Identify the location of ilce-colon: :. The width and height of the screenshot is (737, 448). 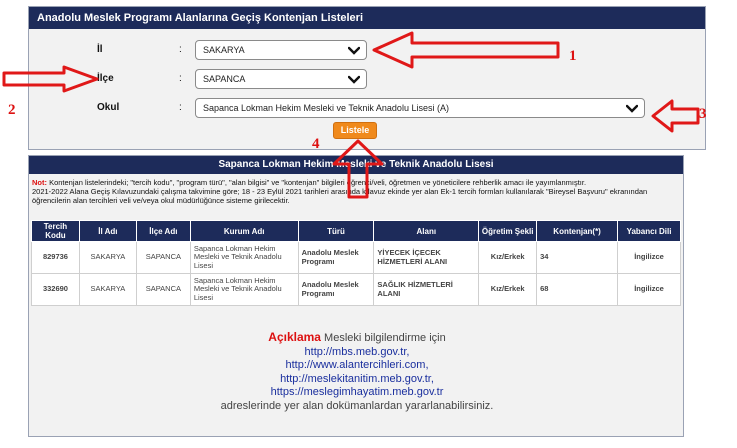
(180, 78).